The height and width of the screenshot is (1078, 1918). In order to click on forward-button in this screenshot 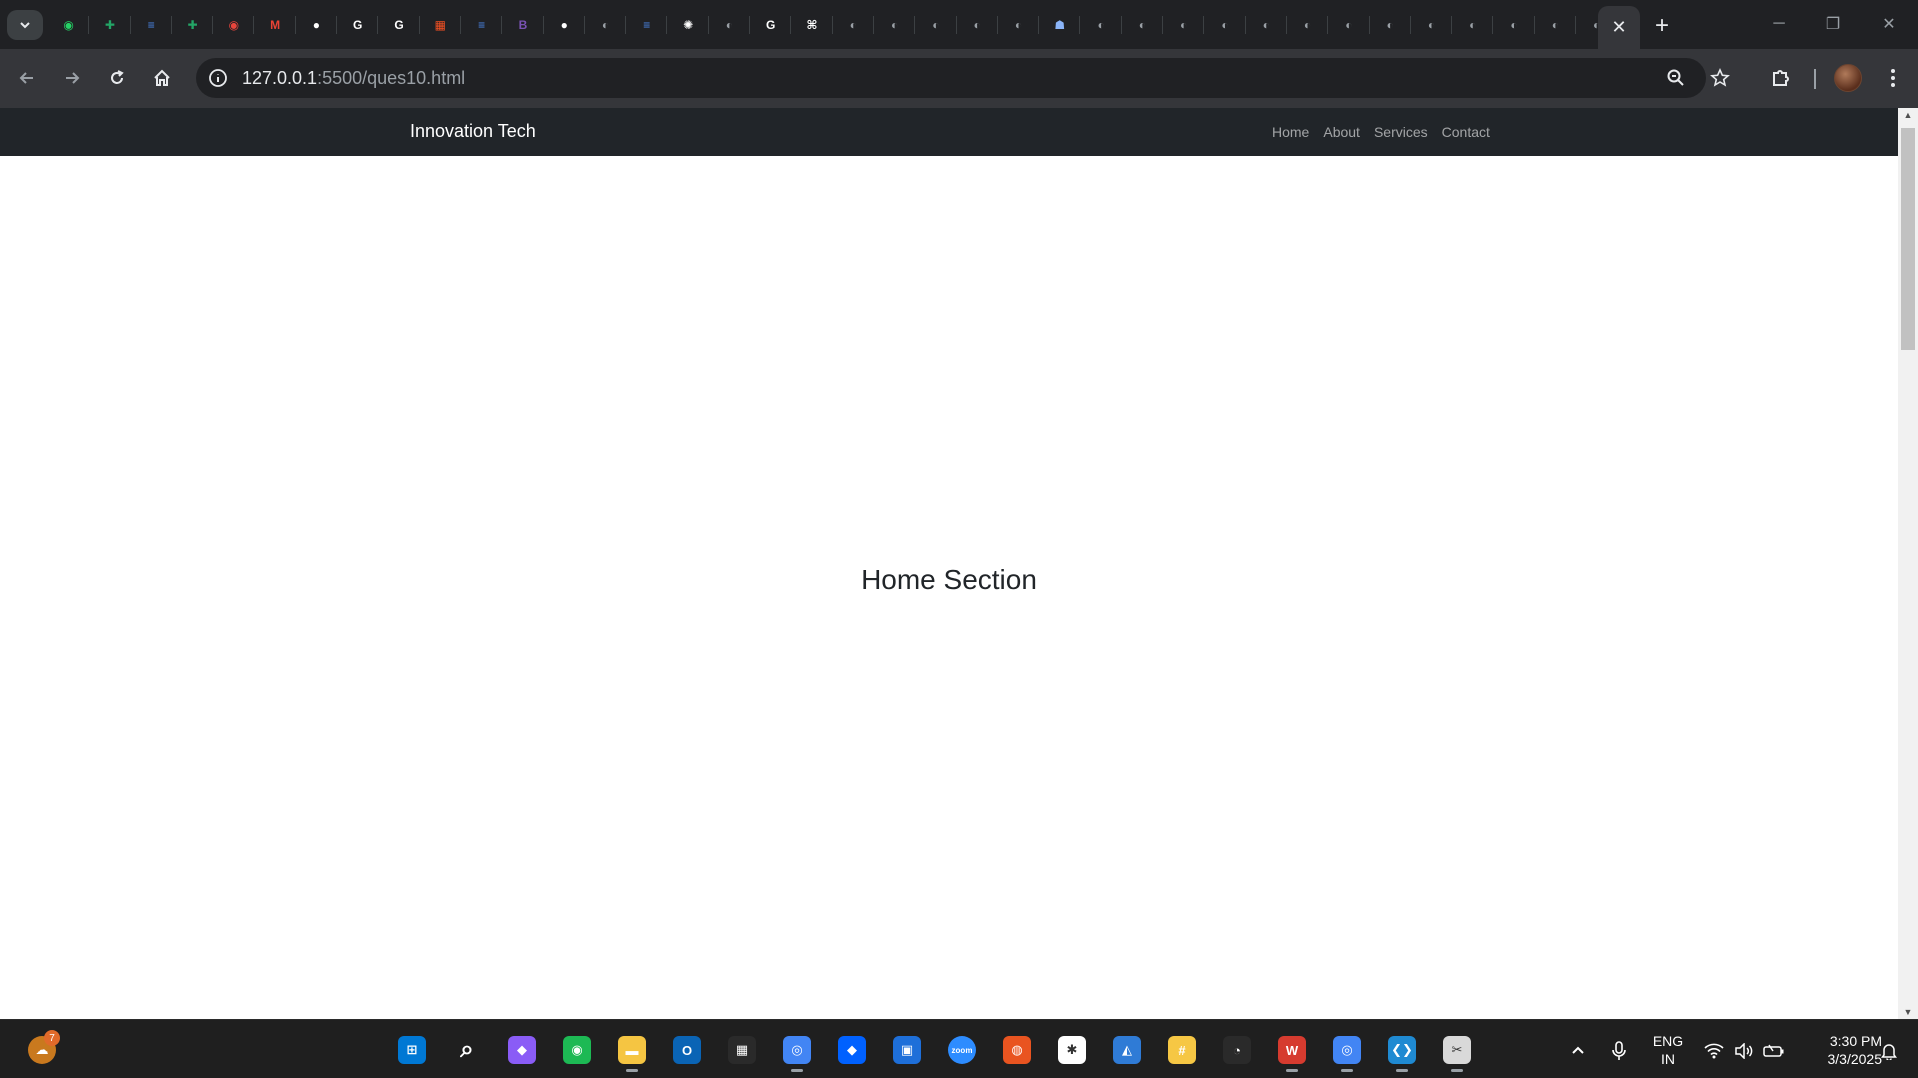, I will do `click(72, 78)`.